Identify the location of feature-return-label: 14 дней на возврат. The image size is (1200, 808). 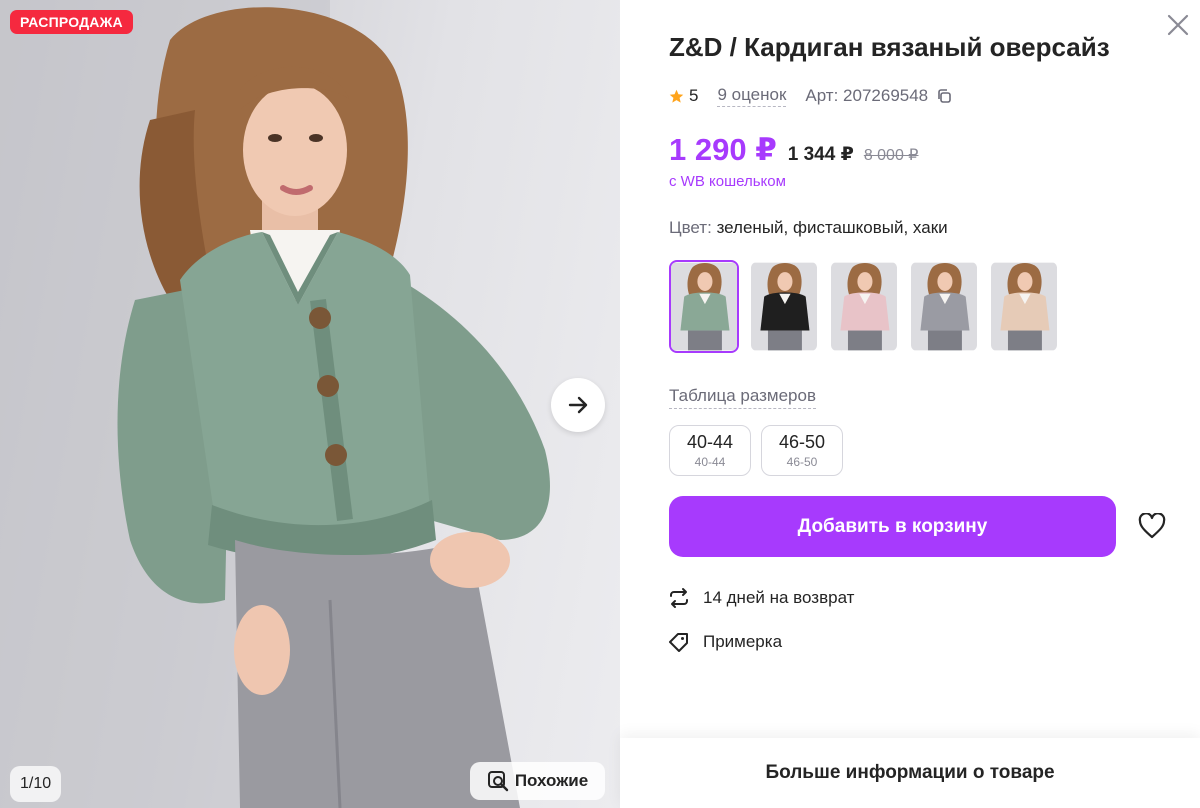
(779, 597).